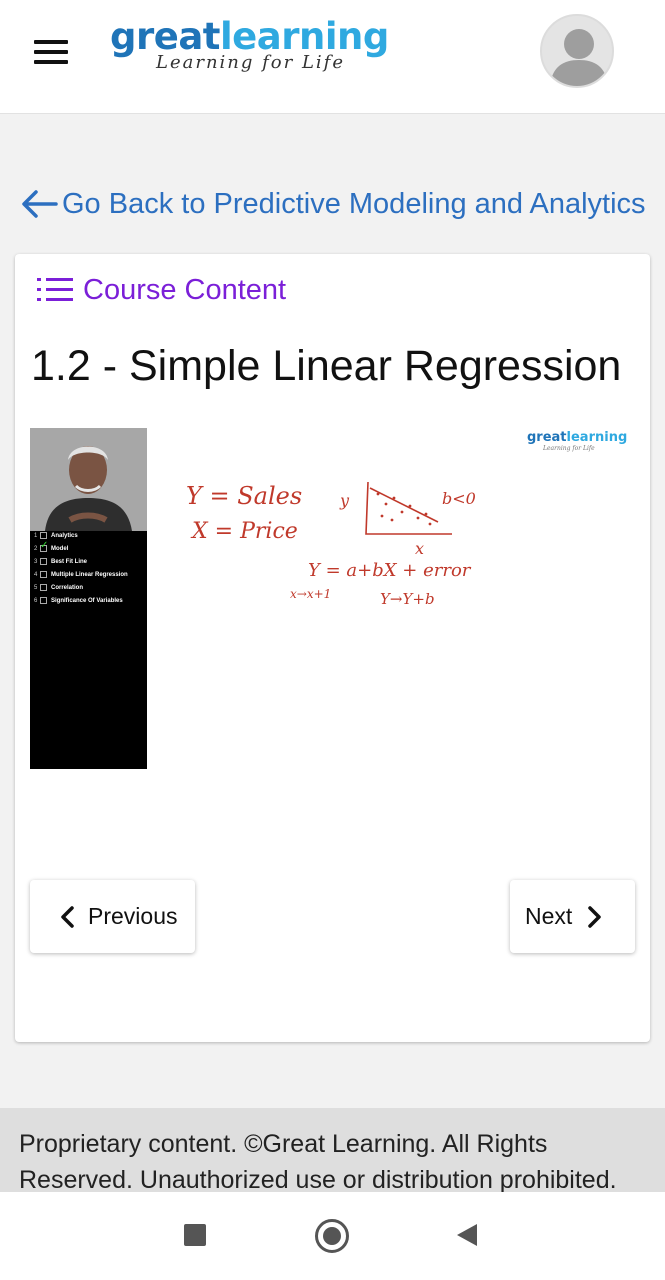 The image size is (665, 1280). Describe the element at coordinates (459, 498) in the screenshot. I see `note-slope: b<0` at that location.